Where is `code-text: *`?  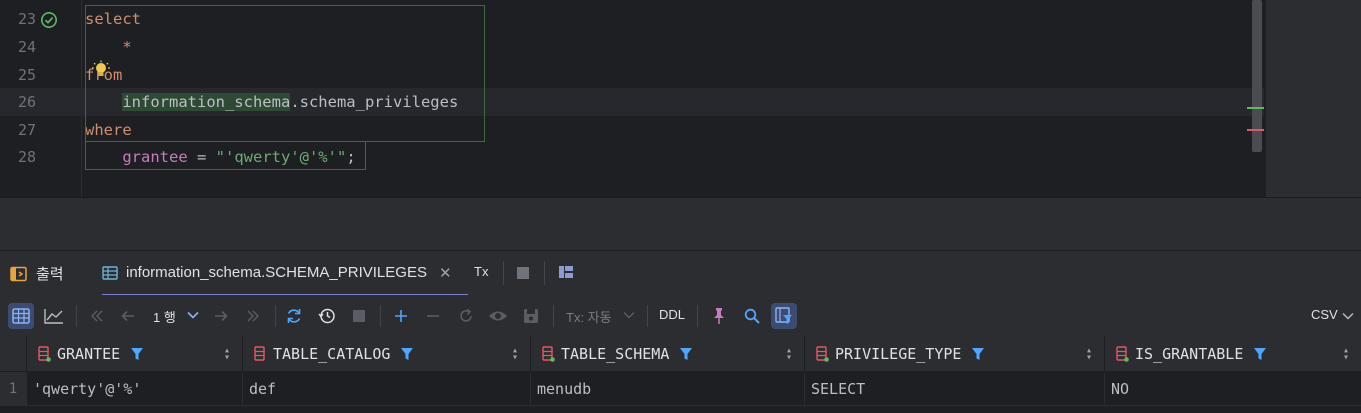 code-text: * is located at coordinates (108, 47).